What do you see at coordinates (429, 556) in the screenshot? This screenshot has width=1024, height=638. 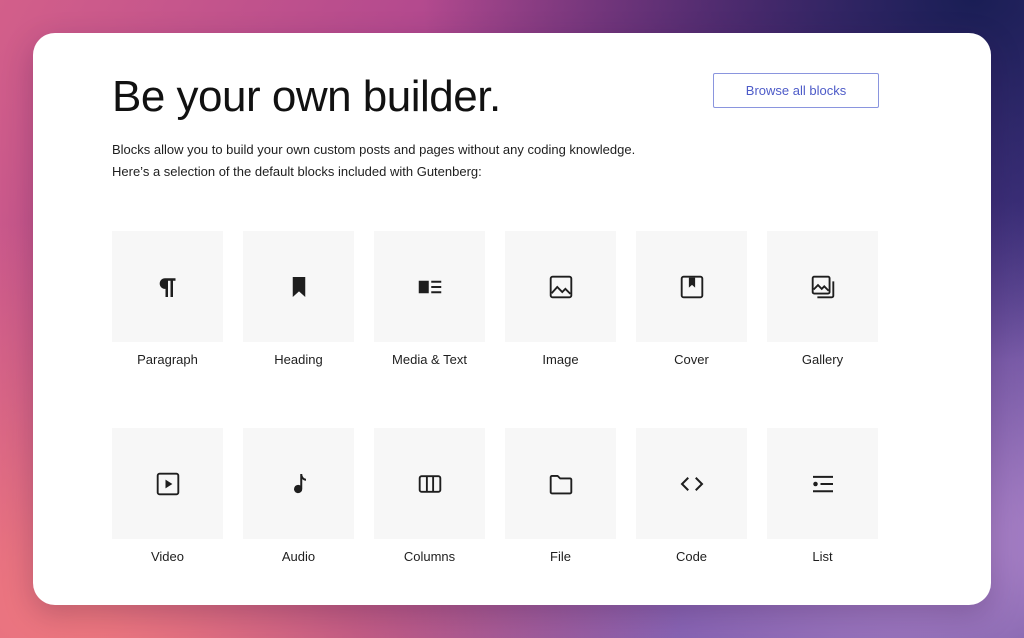 I see `block-label: Columns` at bounding box center [429, 556].